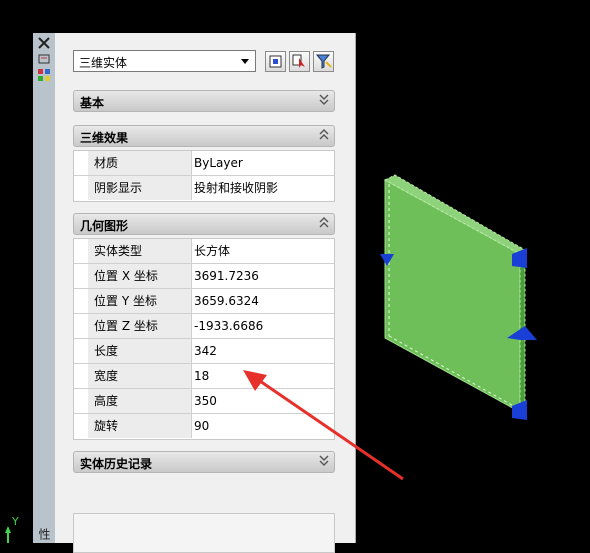 Image resolution: width=590 pixels, height=553 pixels. I want to click on property-label: 实体类型, so click(140, 251).